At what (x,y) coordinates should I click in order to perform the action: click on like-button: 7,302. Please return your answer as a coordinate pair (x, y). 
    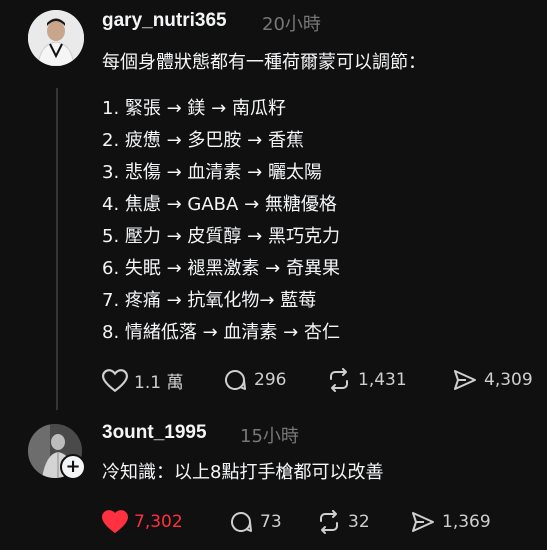
    Looking at the image, I should click on (142, 522).